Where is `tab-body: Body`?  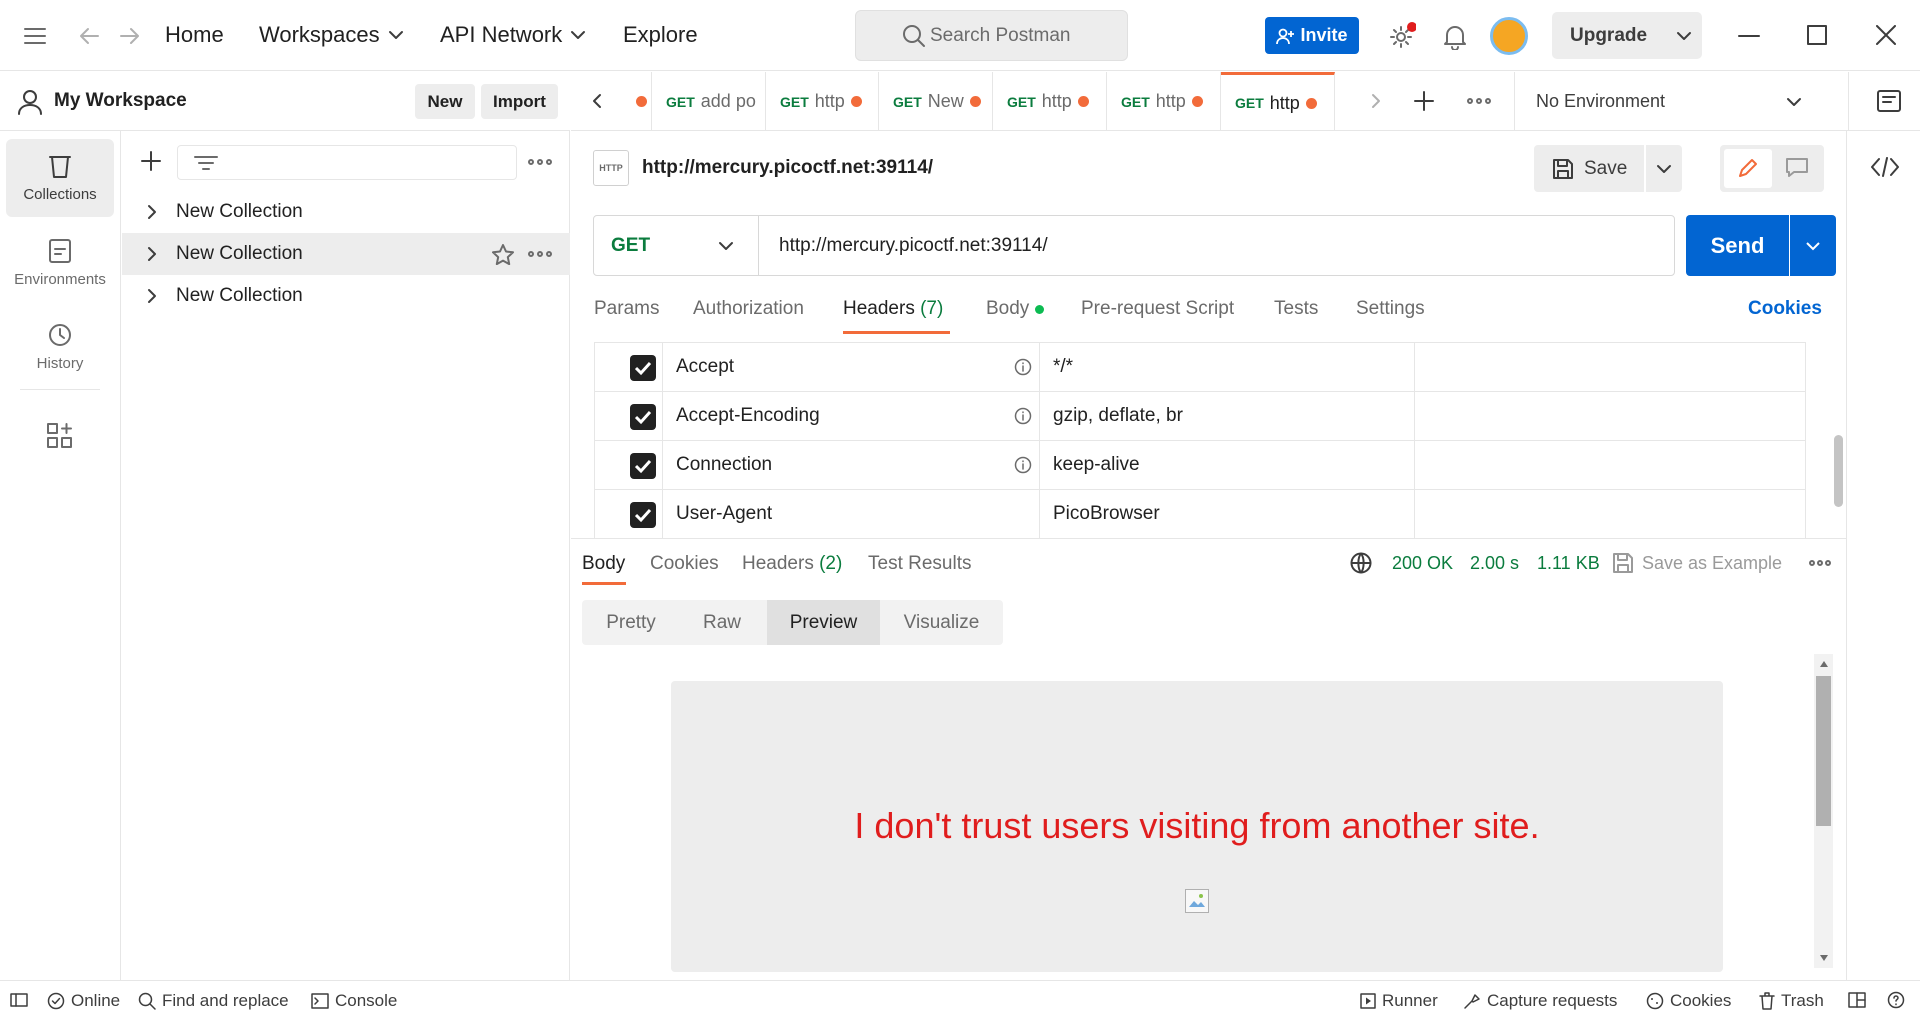
tab-body: Body is located at coordinates (1015, 309).